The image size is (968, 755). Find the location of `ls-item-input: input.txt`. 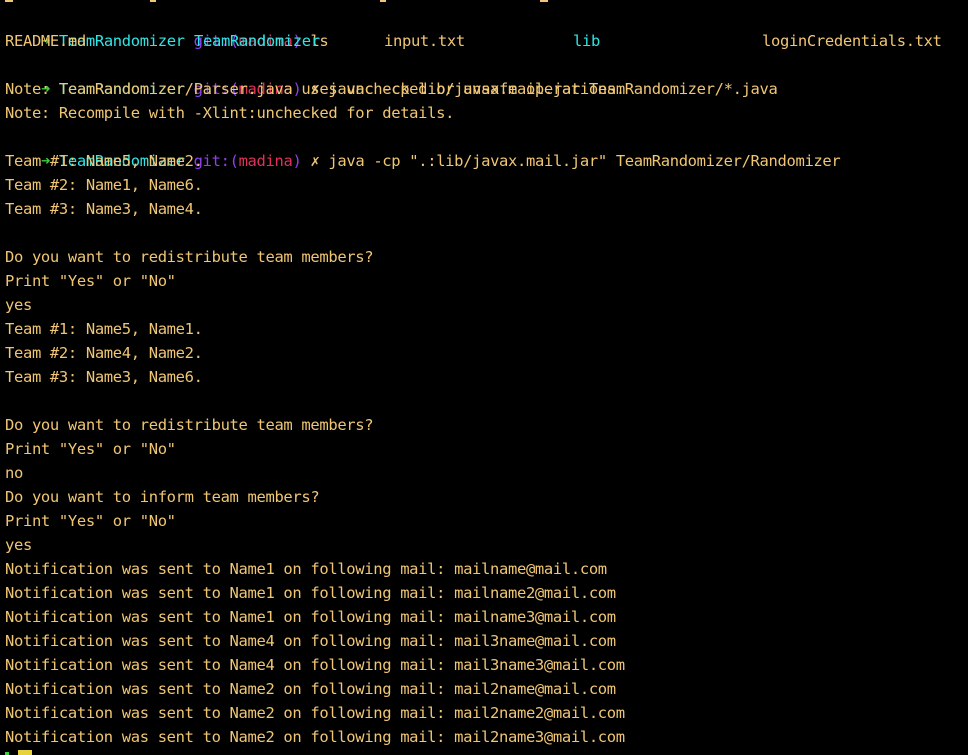

ls-item-input: input.txt is located at coordinates (424, 41).